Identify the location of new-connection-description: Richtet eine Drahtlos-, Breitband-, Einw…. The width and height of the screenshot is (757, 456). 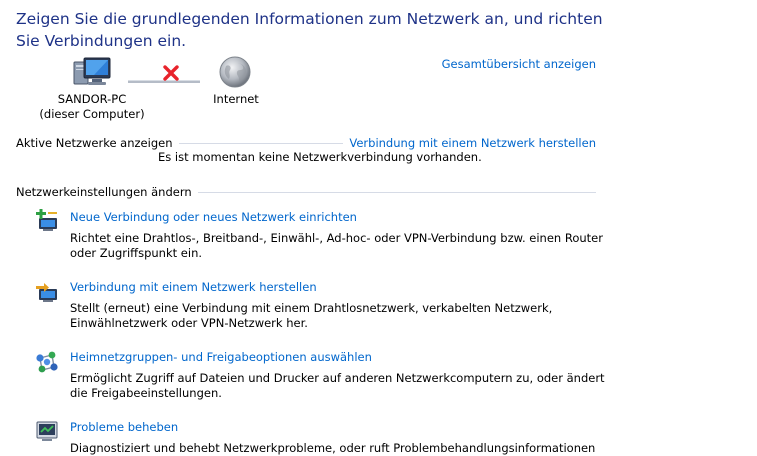
(336, 245).